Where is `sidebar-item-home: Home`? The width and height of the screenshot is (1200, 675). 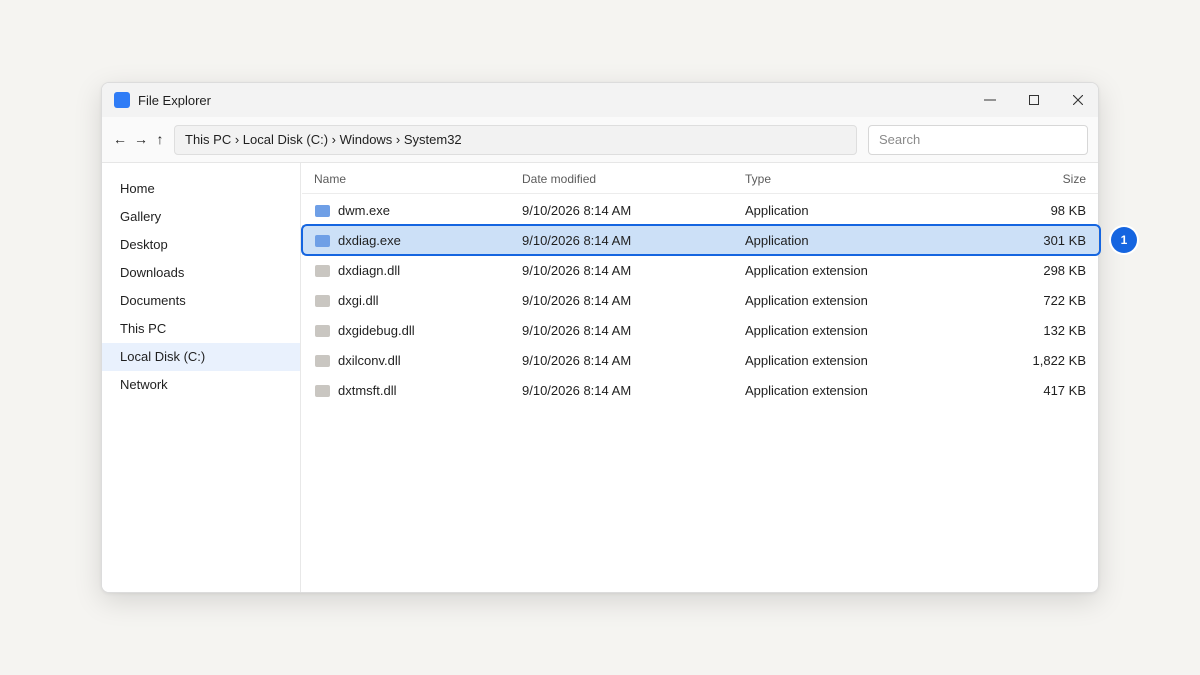
sidebar-item-home: Home is located at coordinates (201, 189).